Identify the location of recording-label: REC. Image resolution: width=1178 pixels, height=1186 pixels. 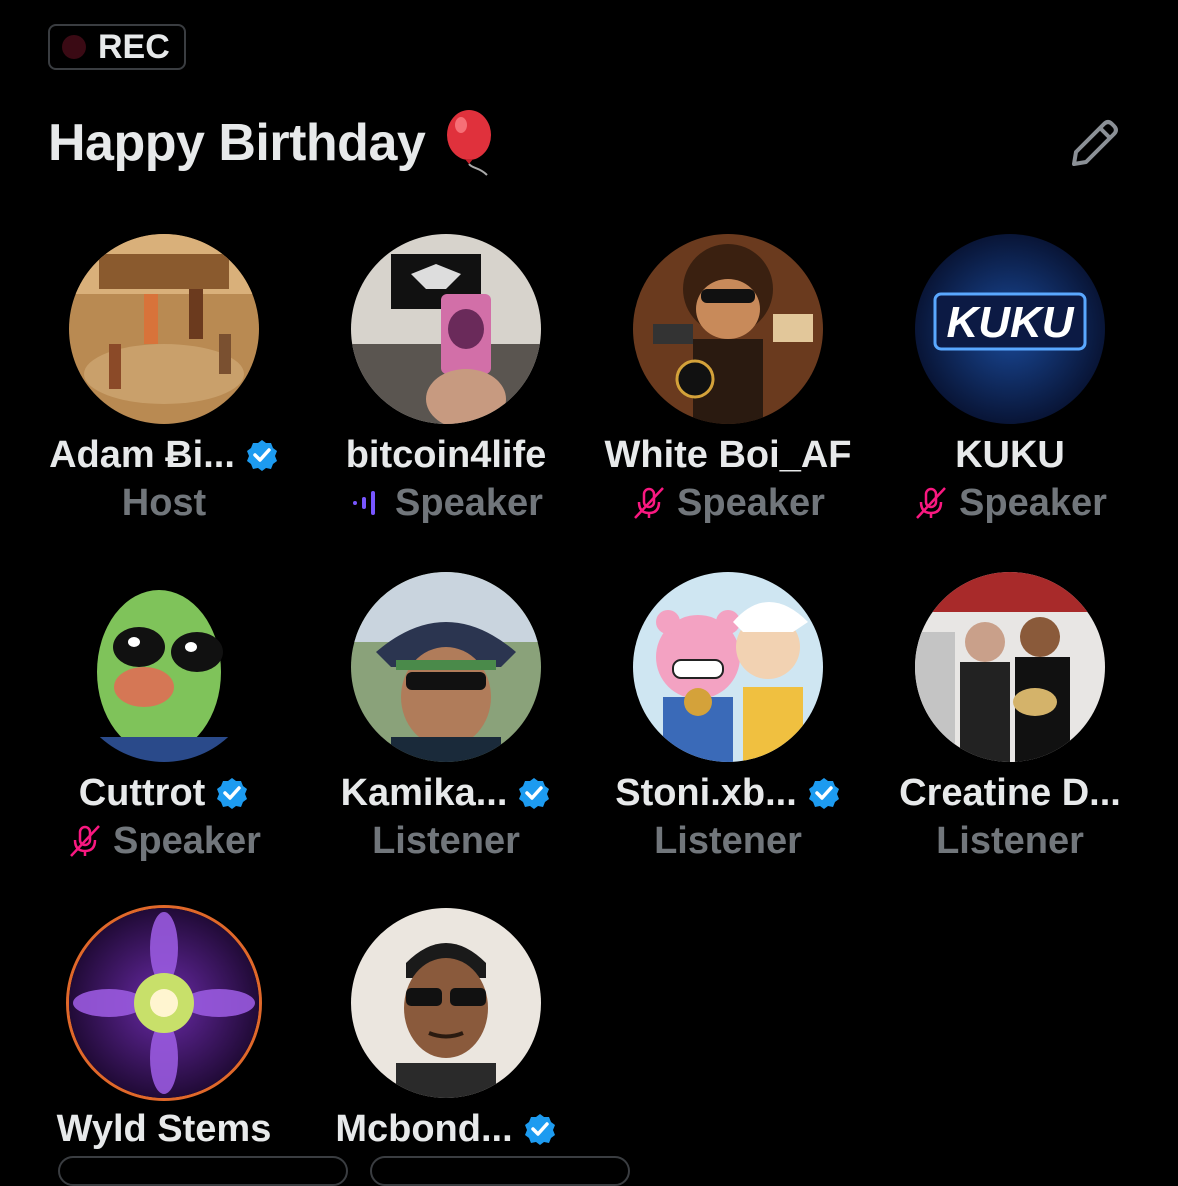
(134, 46).